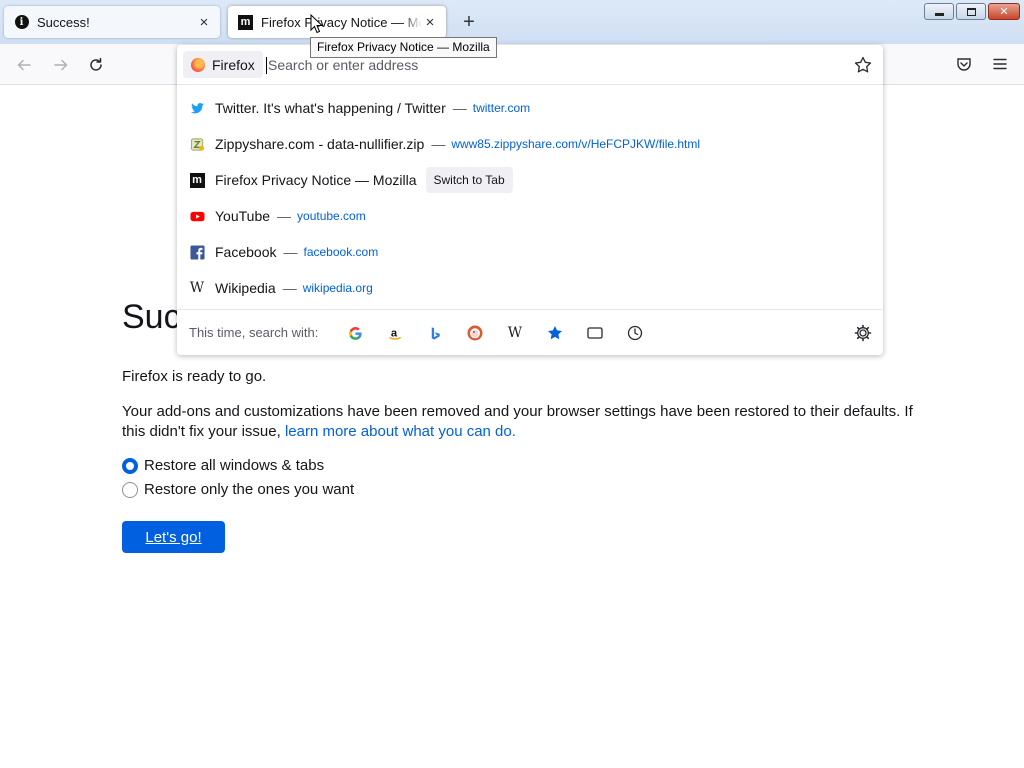  What do you see at coordinates (595, 333) in the screenshot?
I see `tabs-icon` at bounding box center [595, 333].